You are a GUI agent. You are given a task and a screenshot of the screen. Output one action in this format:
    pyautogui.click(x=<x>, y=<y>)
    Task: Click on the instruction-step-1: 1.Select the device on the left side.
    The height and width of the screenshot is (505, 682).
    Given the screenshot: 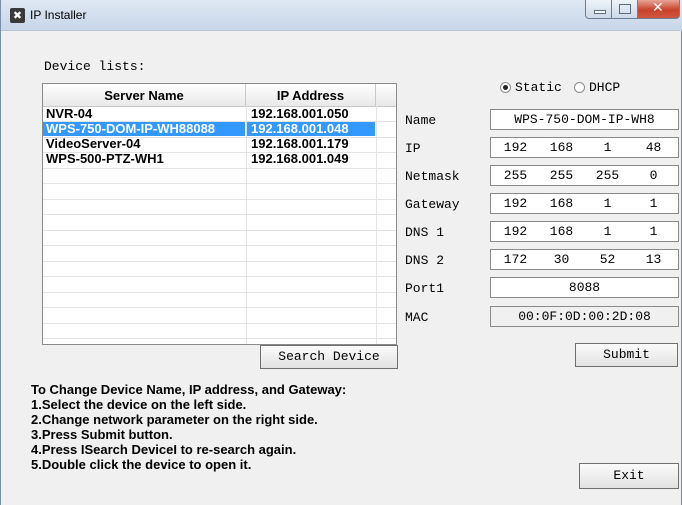 What is the action you would take?
    pyautogui.click(x=139, y=404)
    